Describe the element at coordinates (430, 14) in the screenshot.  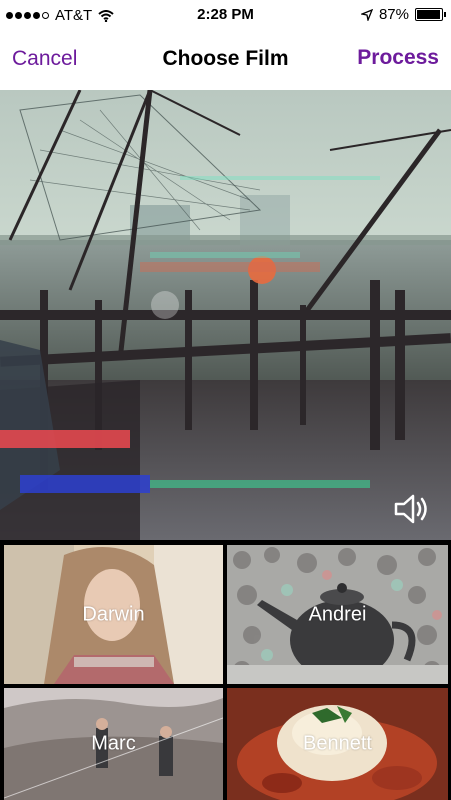
I see `battery-icon` at that location.